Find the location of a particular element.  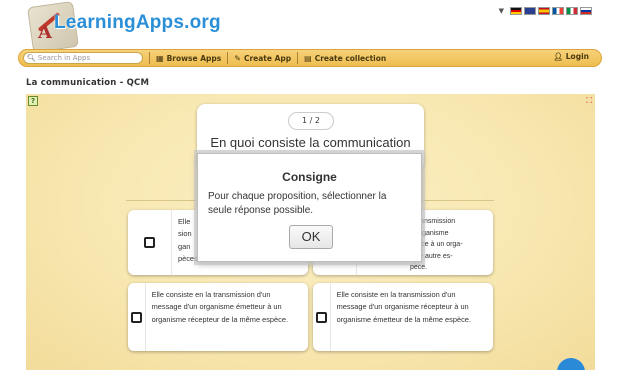

help-icon: ? is located at coordinates (33, 101).